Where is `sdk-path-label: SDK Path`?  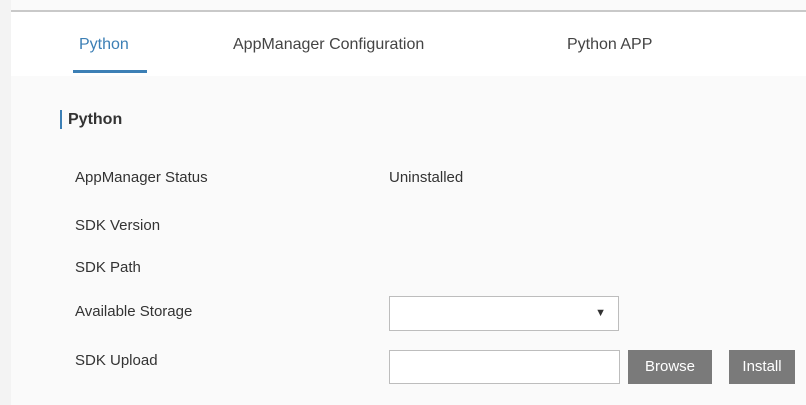
sdk-path-label: SDK Path is located at coordinates (108, 267).